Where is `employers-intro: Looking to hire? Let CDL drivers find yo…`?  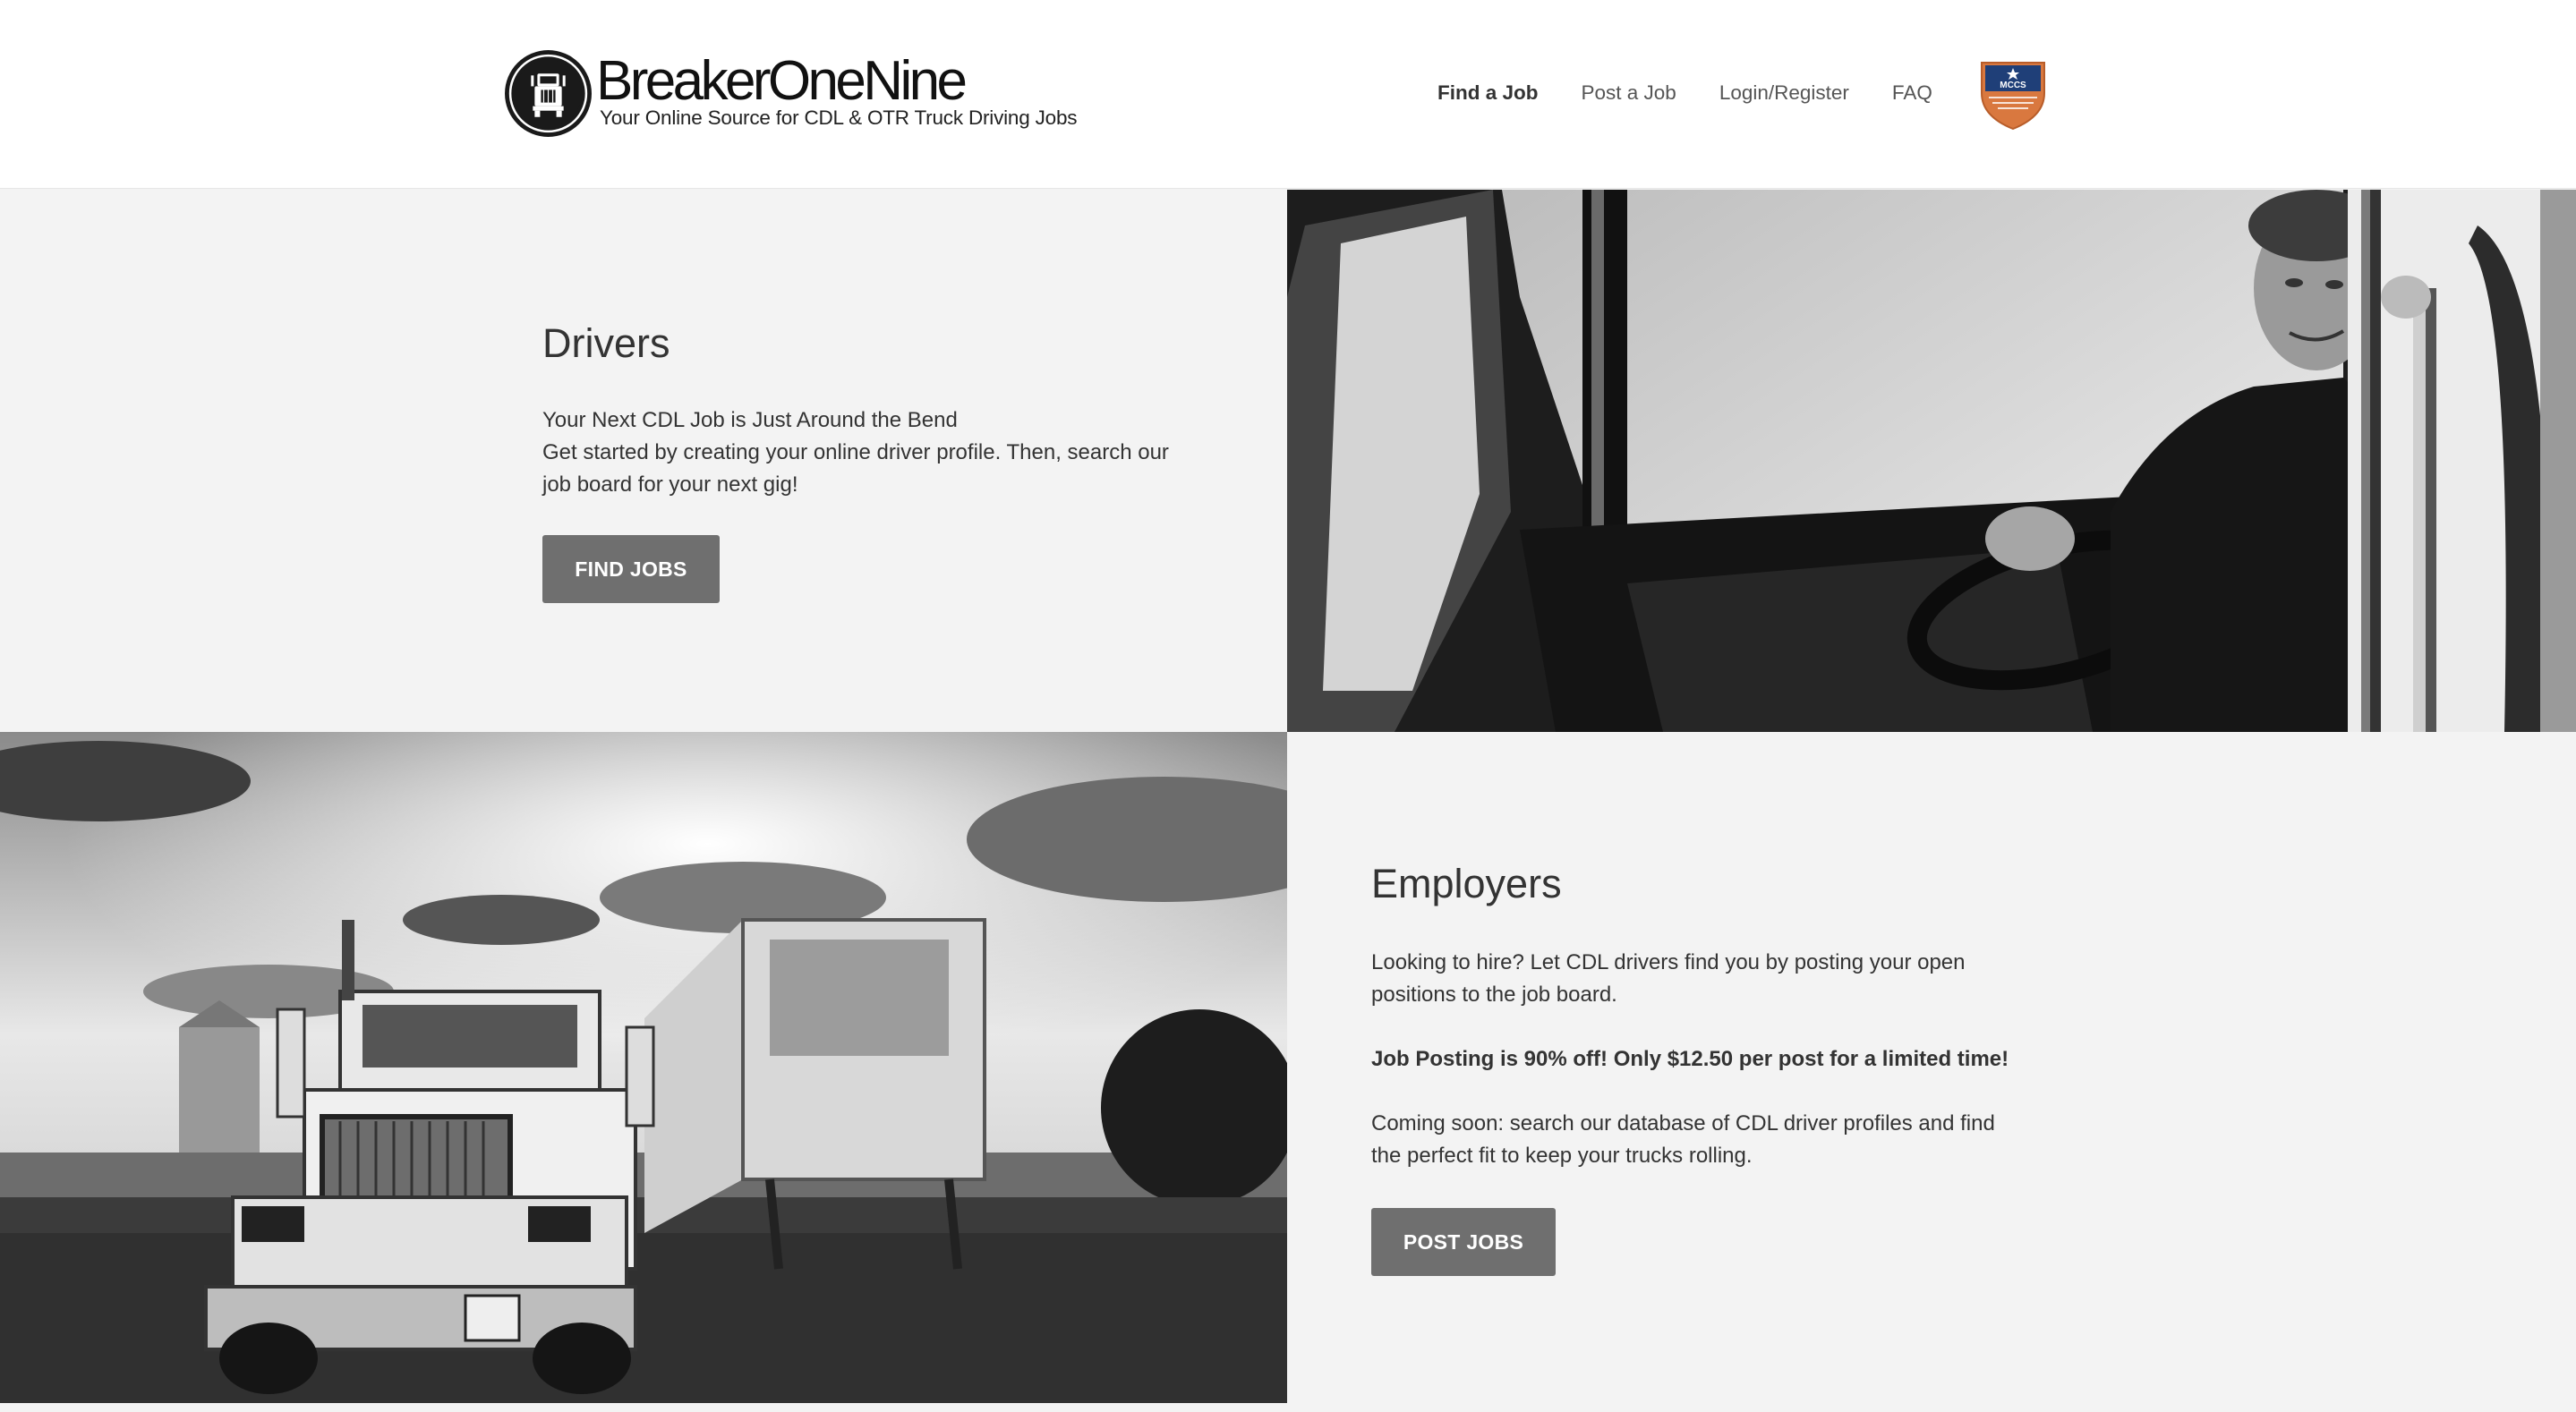 employers-intro: Looking to hire? Let CDL drivers find yo… is located at coordinates (1668, 978).